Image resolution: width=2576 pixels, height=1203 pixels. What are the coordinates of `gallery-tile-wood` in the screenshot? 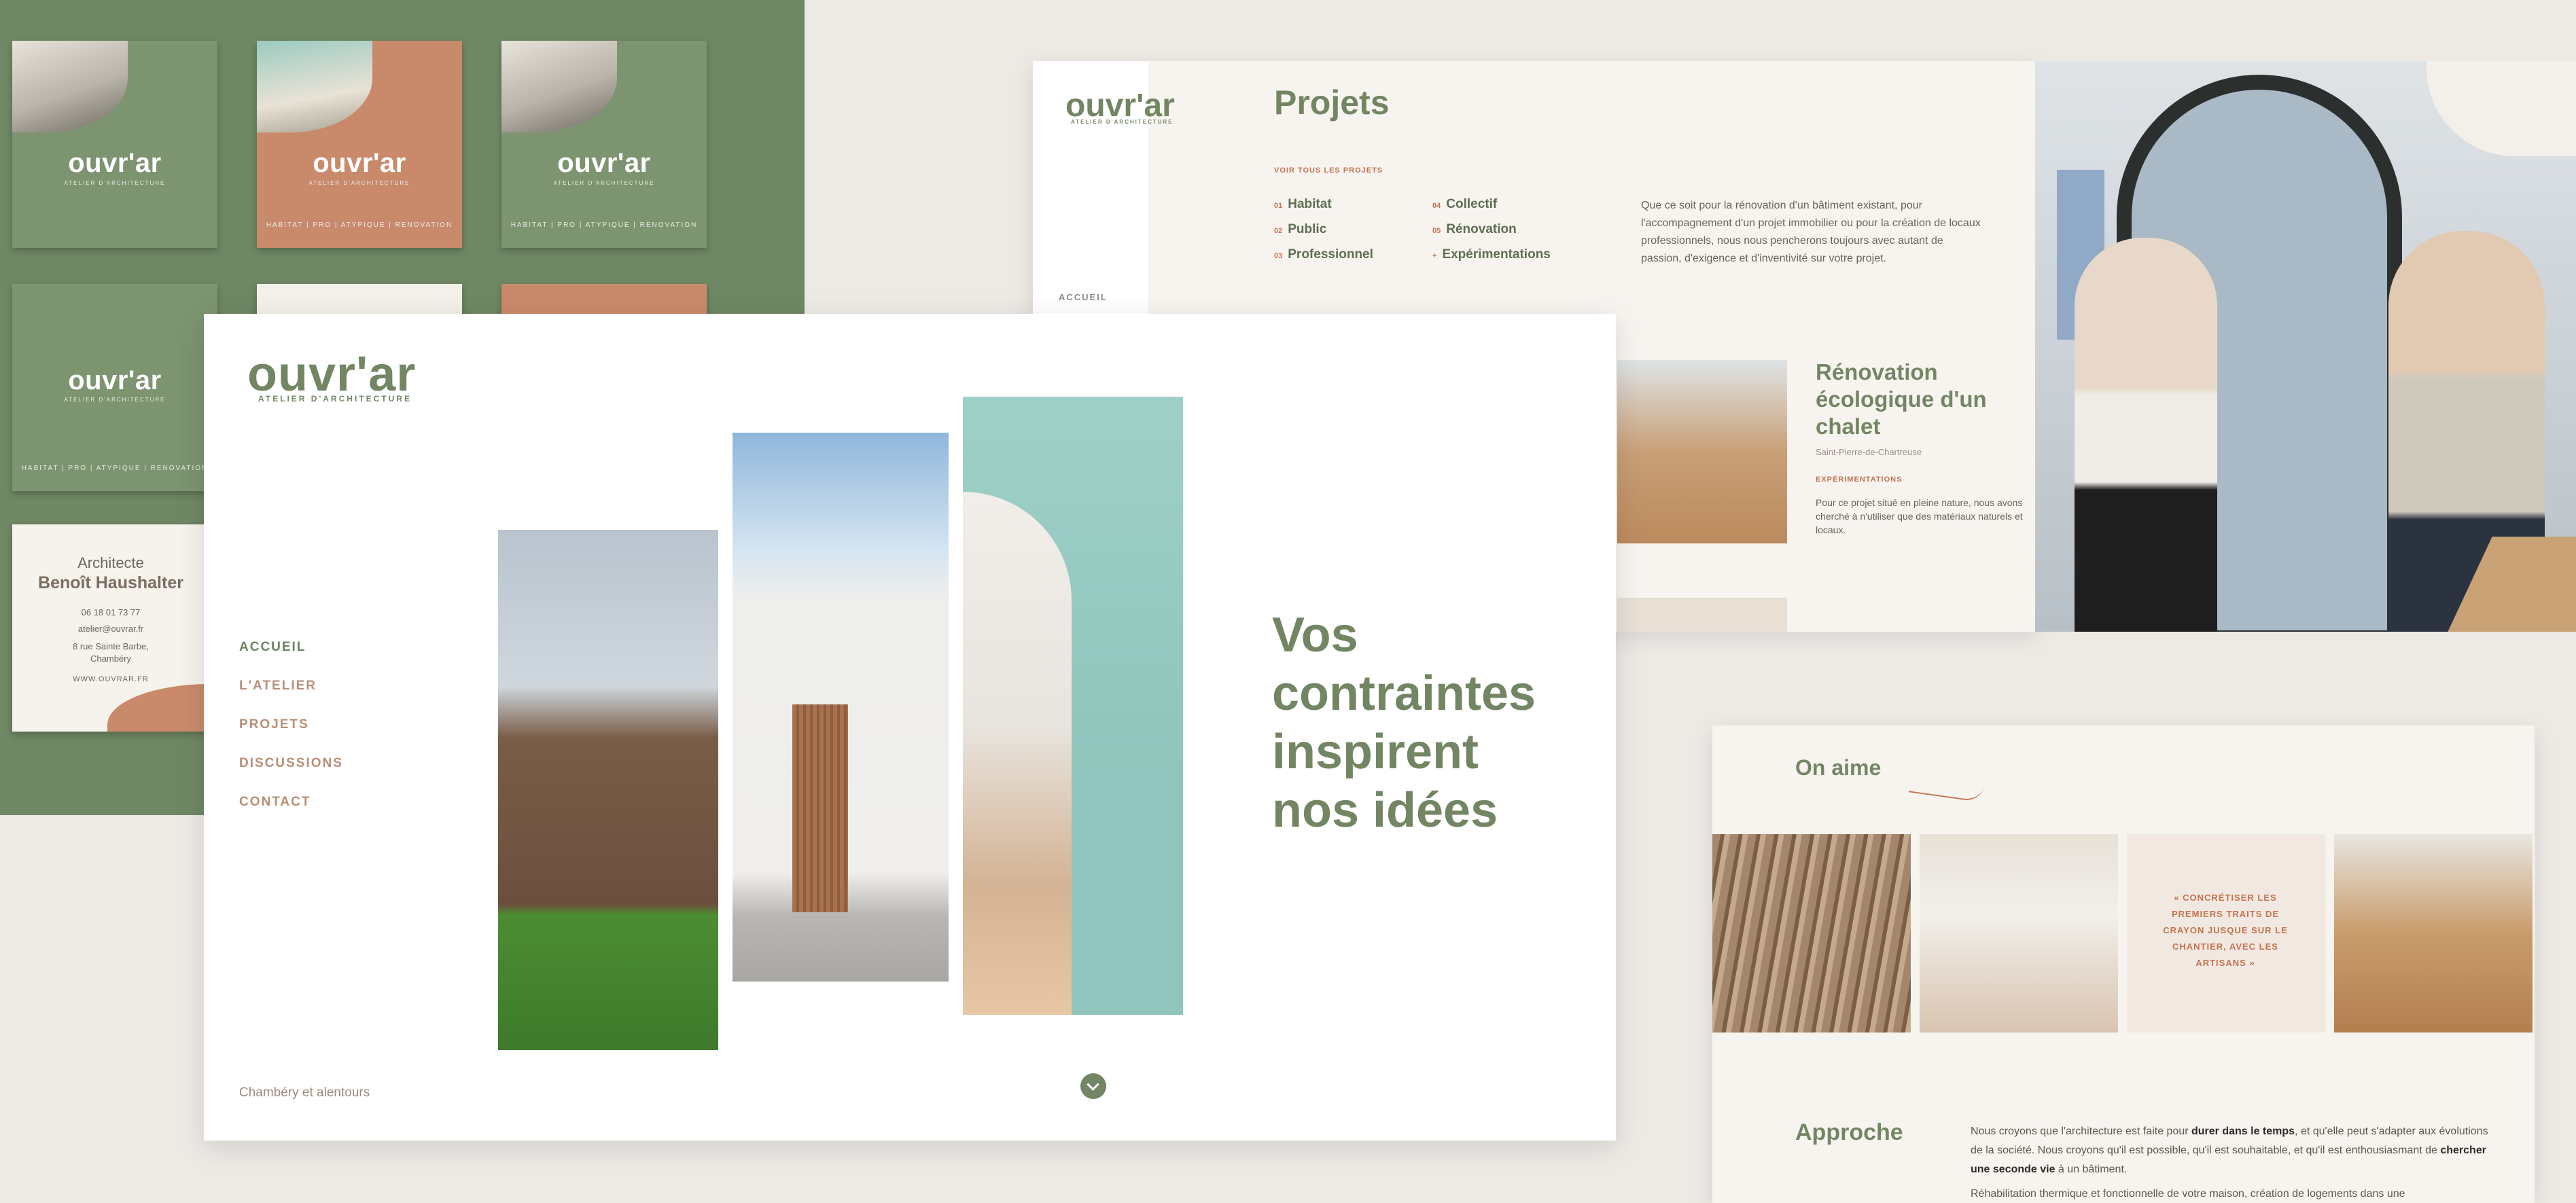 It's located at (1811, 933).